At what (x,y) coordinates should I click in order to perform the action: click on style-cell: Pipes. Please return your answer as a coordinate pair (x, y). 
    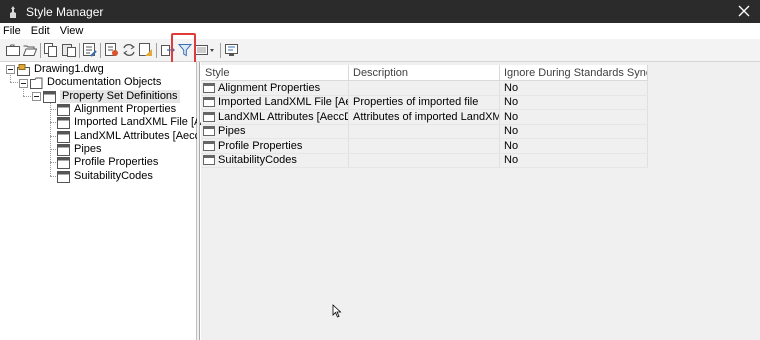
    Looking at the image, I should click on (275, 131).